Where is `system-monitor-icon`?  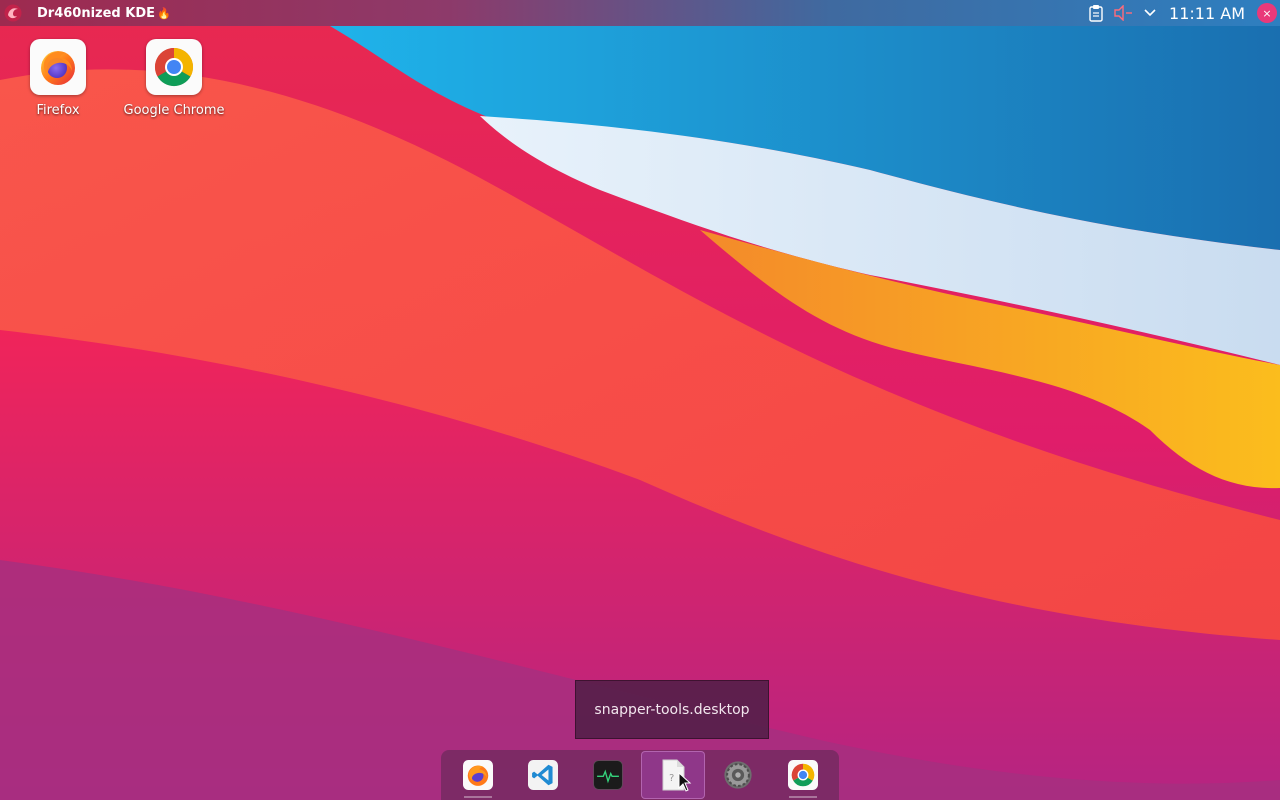
system-monitor-icon is located at coordinates (607, 775).